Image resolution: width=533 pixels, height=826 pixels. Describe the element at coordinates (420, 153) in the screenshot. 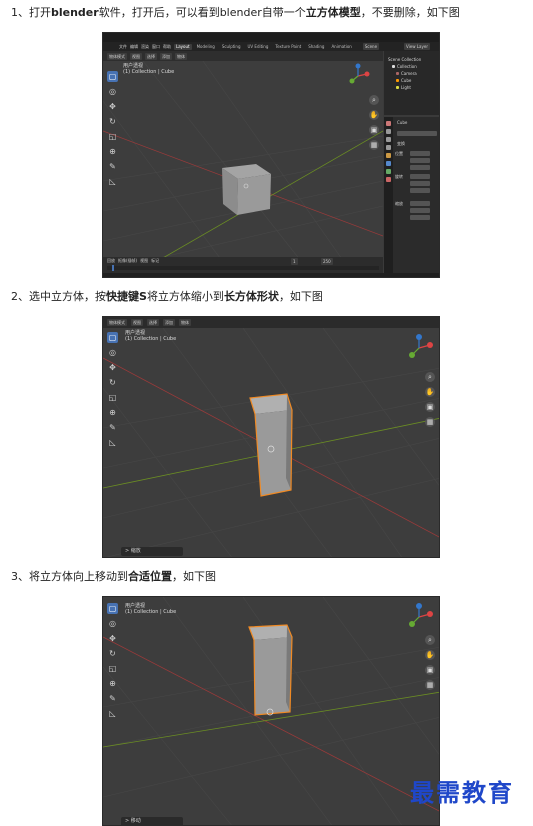

I see `location-x-field` at that location.